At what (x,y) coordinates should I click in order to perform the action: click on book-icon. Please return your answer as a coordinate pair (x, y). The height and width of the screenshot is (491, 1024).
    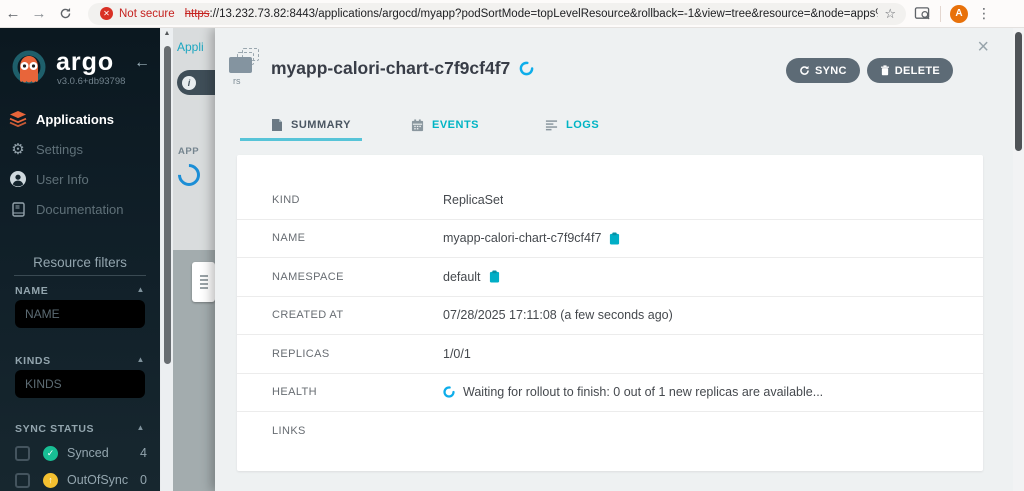
    Looking at the image, I should click on (18, 209).